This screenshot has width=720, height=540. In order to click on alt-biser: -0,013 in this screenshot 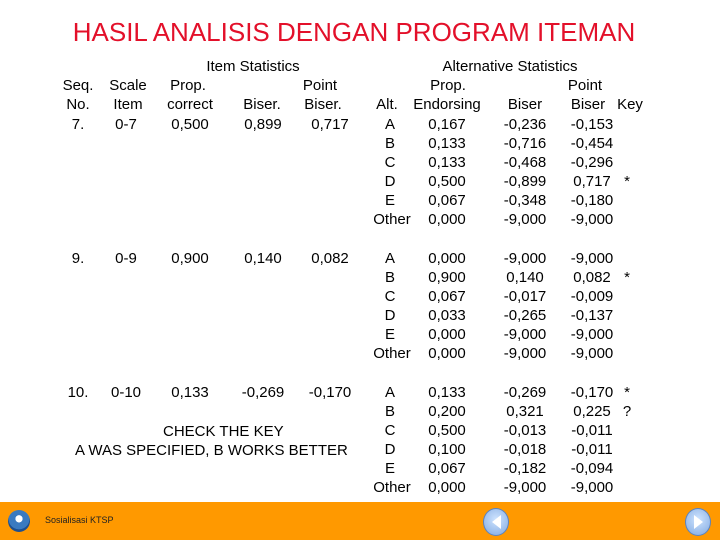, I will do `click(525, 430)`.